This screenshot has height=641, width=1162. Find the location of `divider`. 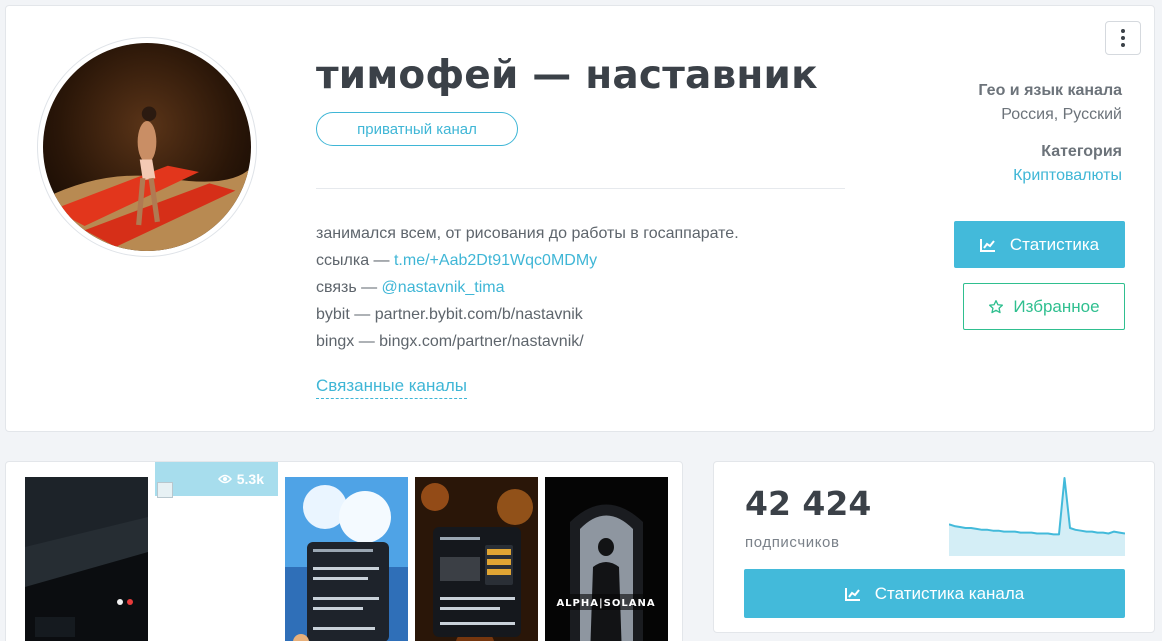

divider is located at coordinates (580, 188).